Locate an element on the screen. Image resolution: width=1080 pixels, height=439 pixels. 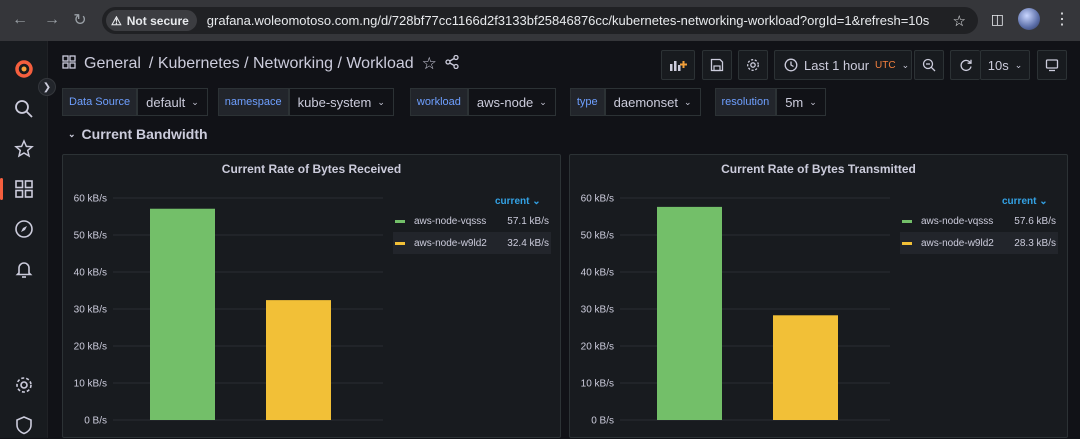
share-icon is located at coordinates (452, 64).